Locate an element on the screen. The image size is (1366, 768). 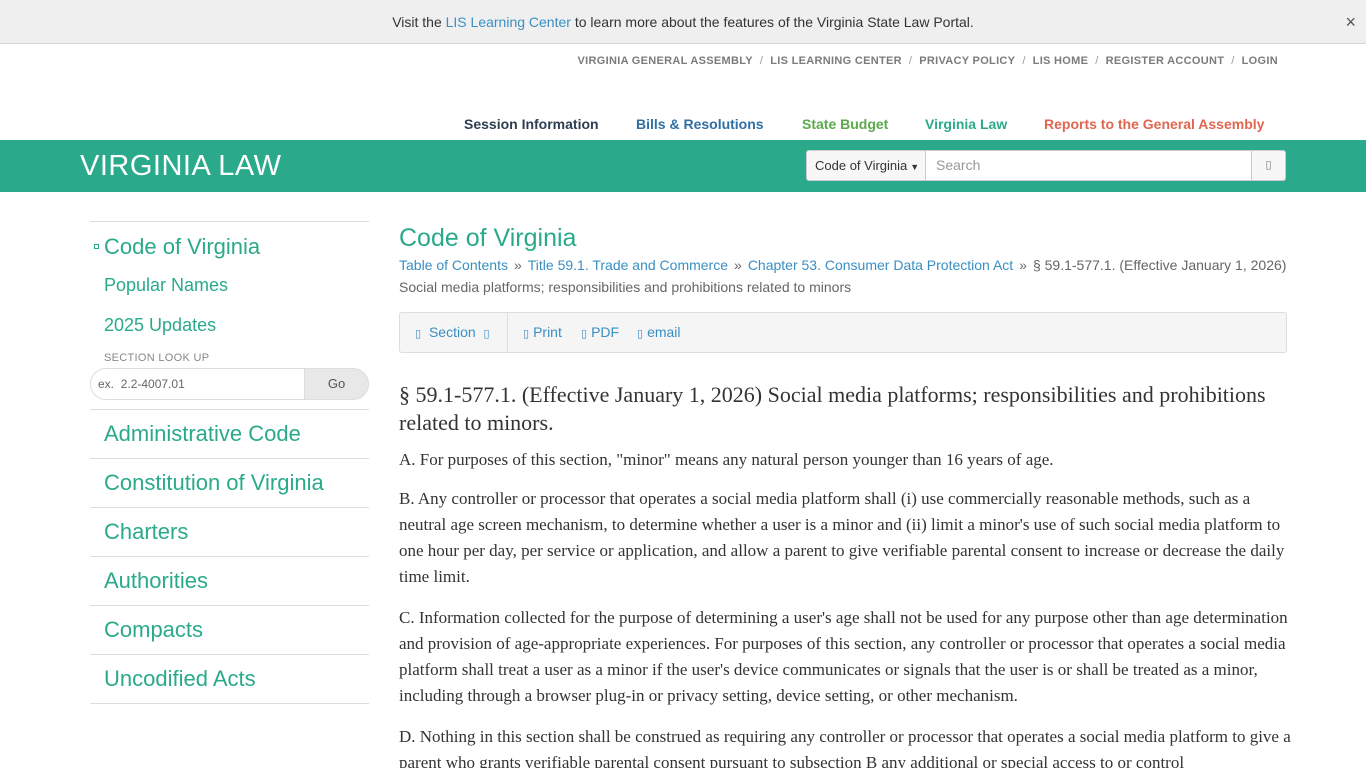
search-group: Code of Virginia ▼ Search ▯ is located at coordinates (1046, 165).